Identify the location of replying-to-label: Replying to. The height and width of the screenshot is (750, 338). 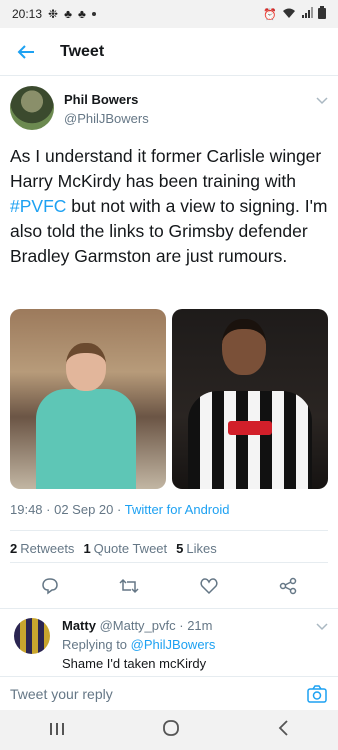
(96, 644).